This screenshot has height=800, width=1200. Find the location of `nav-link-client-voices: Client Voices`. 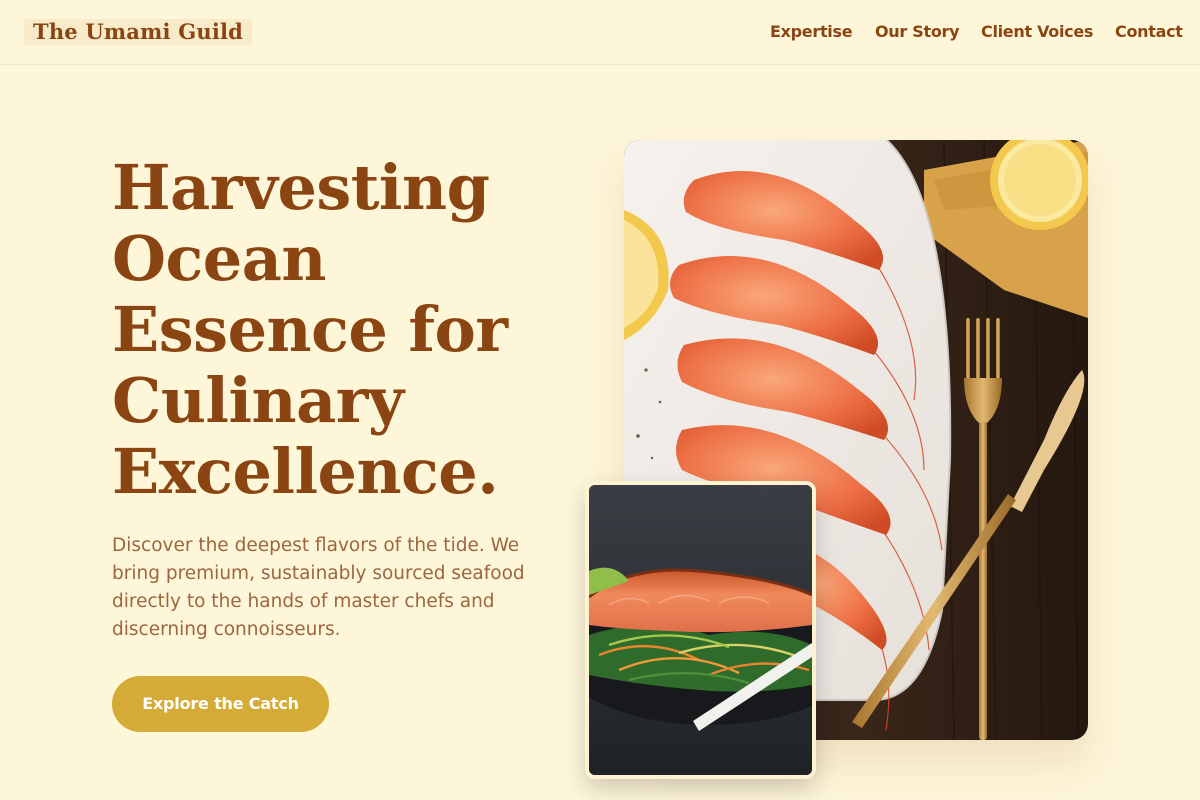

nav-link-client-voices: Client Voices is located at coordinates (1037, 32).